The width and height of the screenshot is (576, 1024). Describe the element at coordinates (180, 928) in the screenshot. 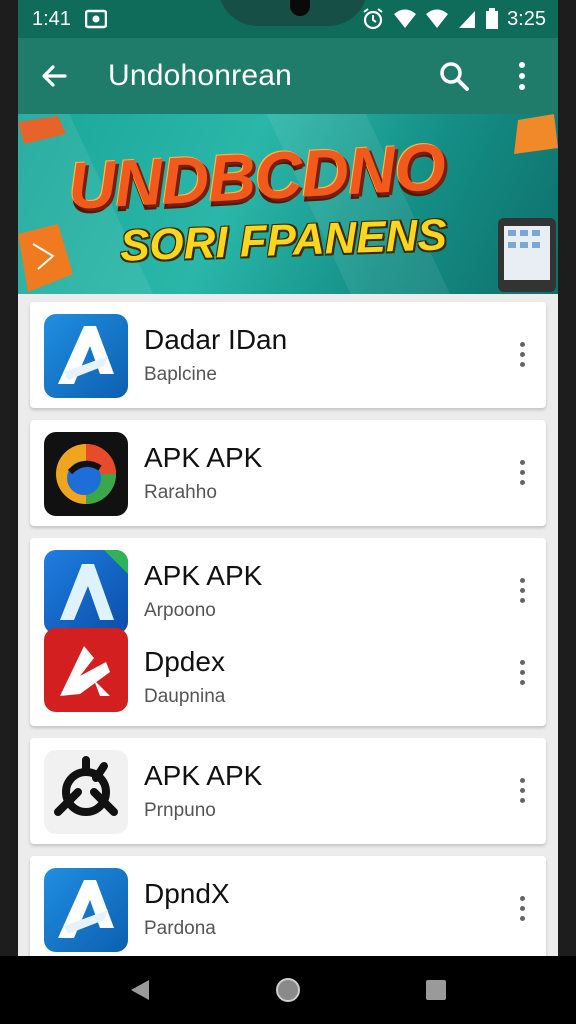

I see `app-subtitle: Pardona` at that location.